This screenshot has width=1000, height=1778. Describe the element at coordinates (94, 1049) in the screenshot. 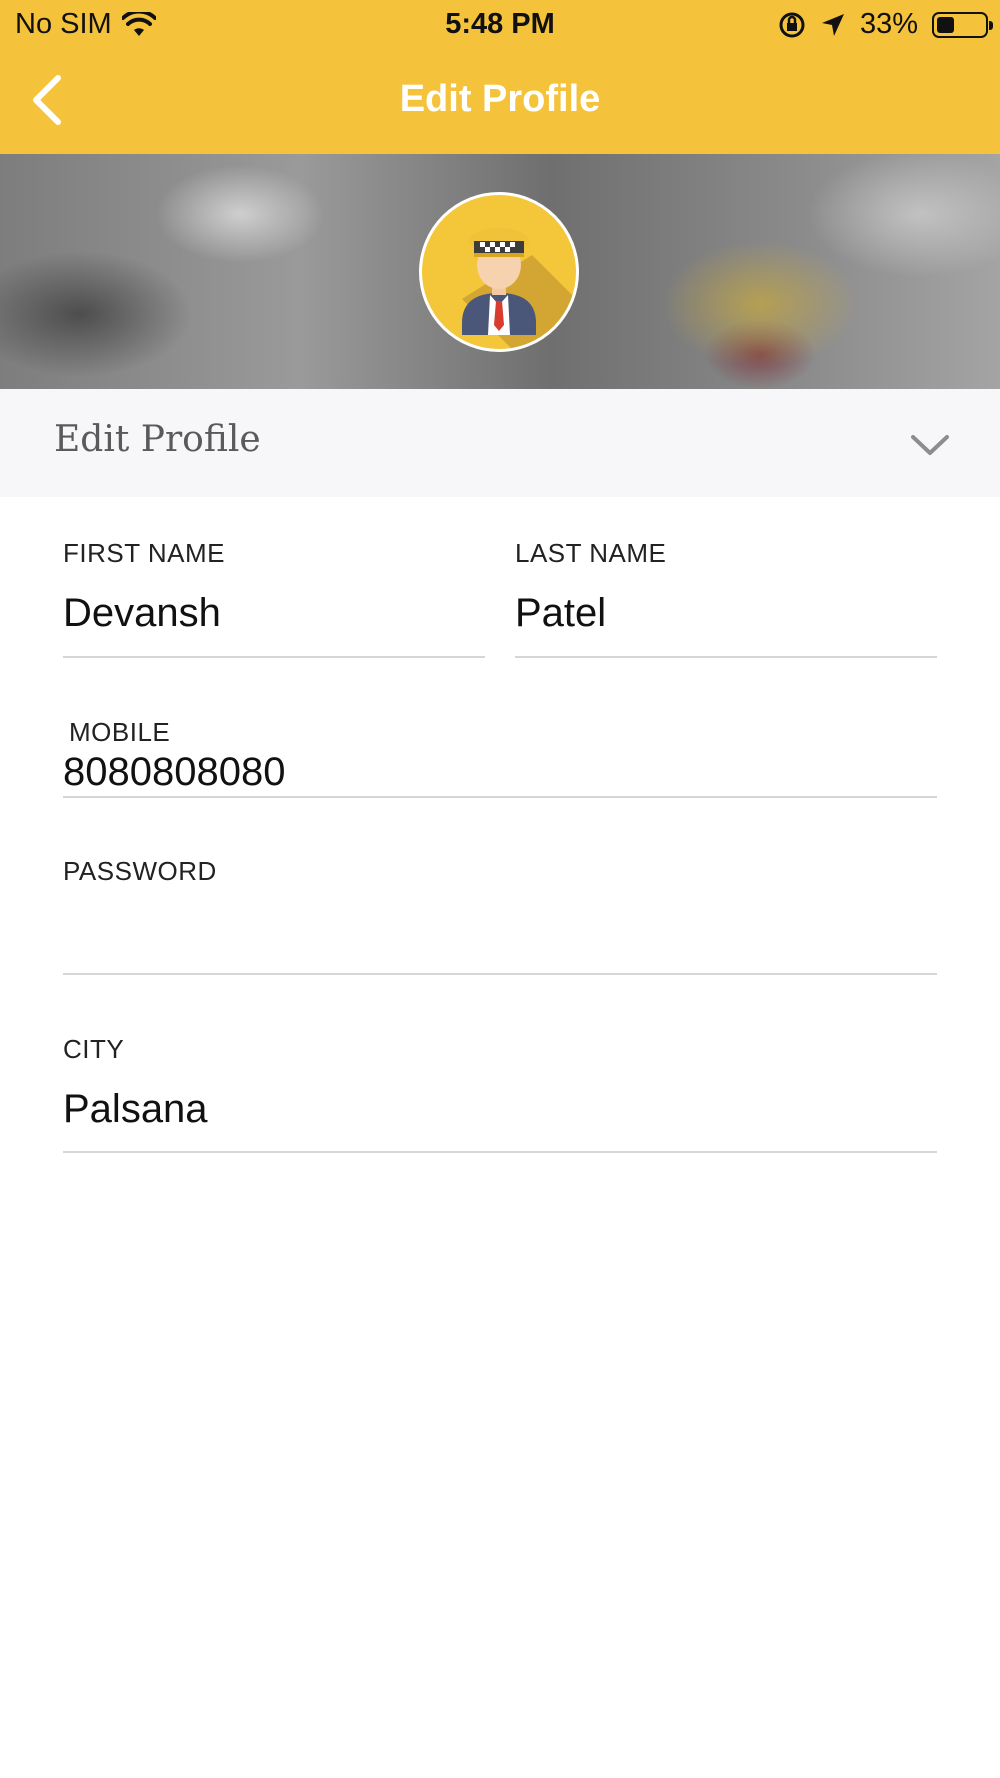

I see `city-label: CITY` at that location.